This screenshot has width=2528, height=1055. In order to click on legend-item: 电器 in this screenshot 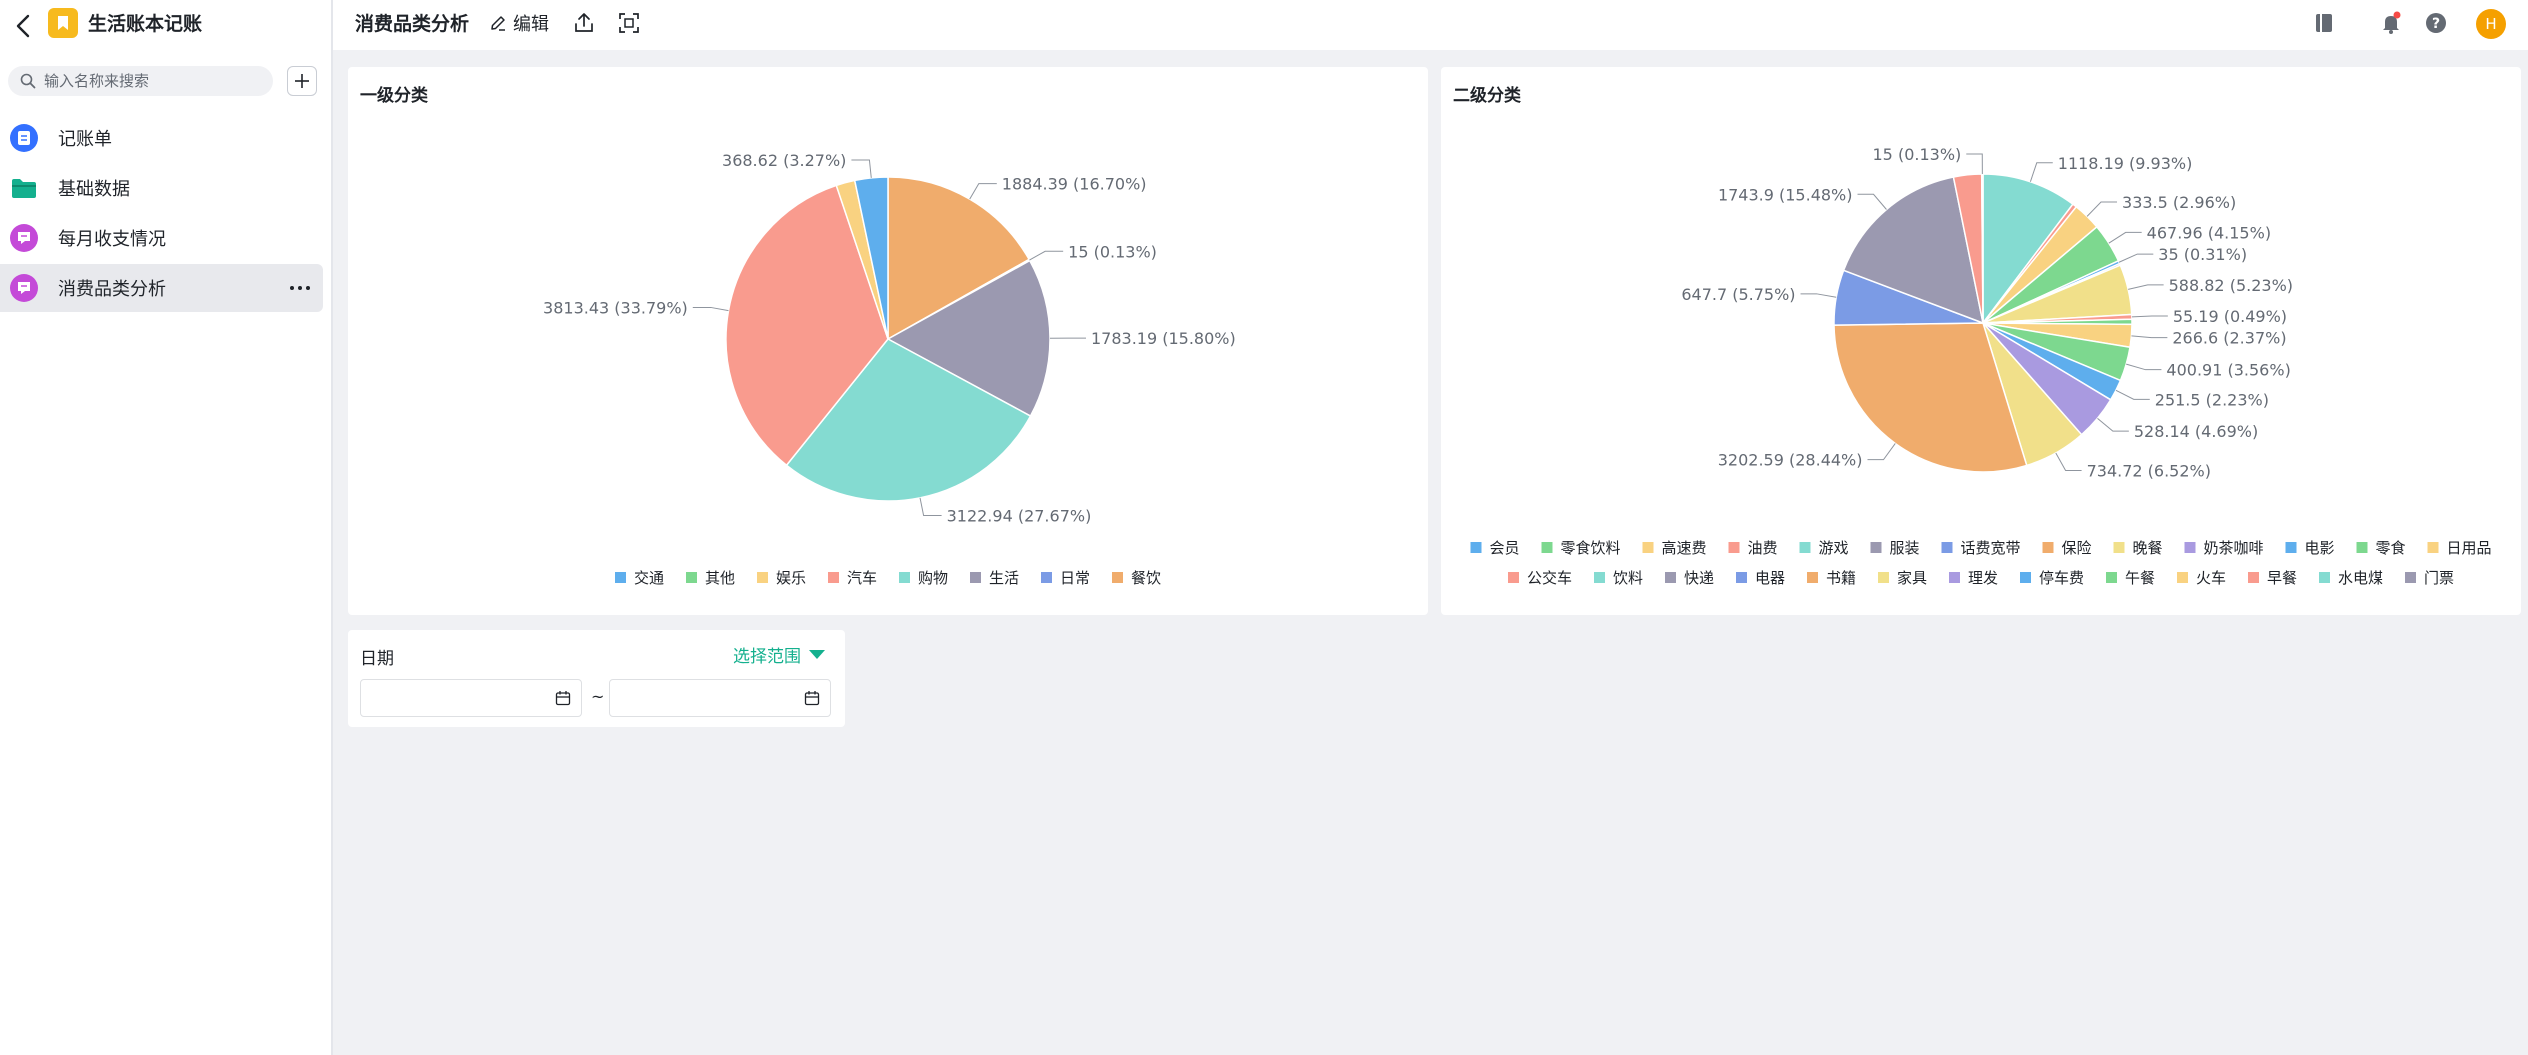, I will do `click(1760, 578)`.